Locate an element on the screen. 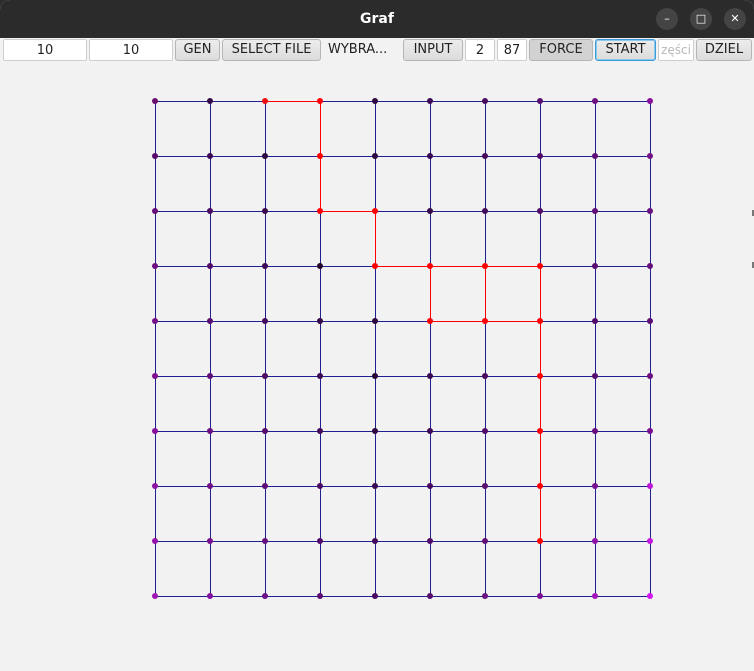 This screenshot has width=754, height=671. parts-input is located at coordinates (676, 50).